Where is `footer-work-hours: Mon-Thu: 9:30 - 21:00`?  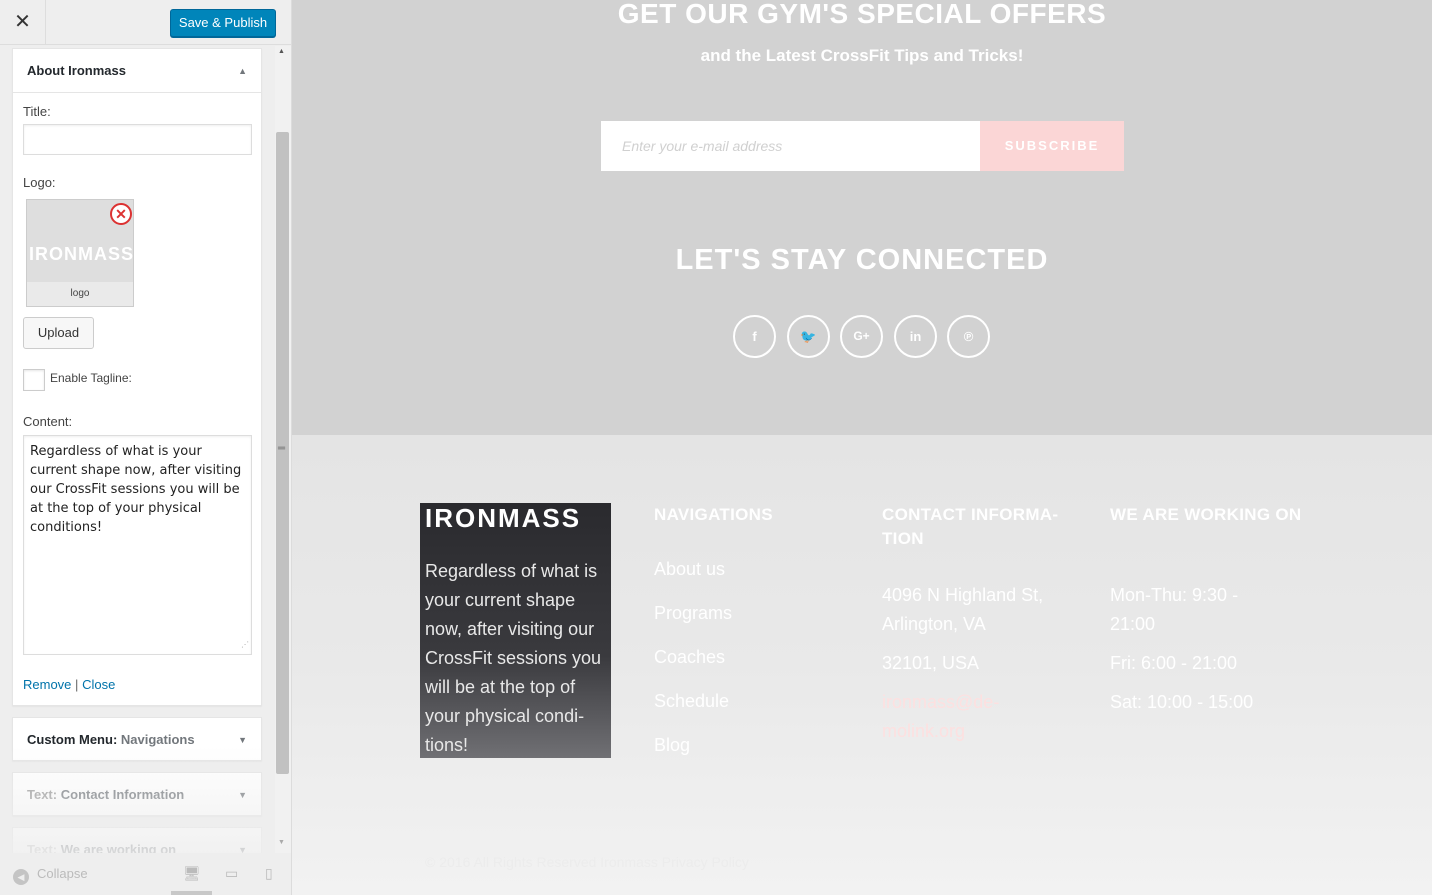 footer-work-hours: Mon-Thu: 9:30 - 21:00 is located at coordinates (1174, 609).